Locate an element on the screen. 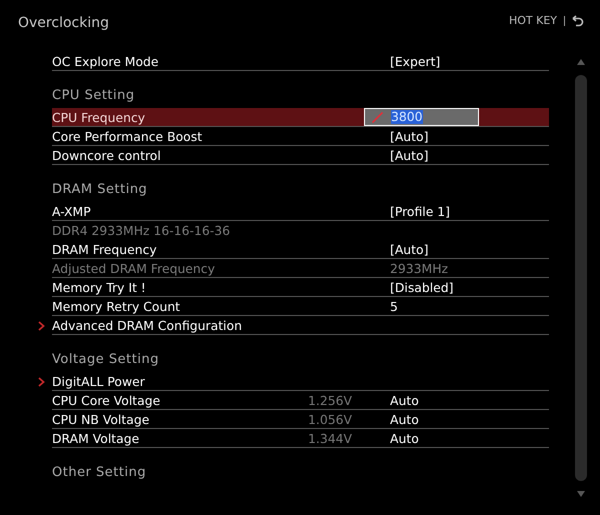 The image size is (600, 515). memory-info: DDR4 2933MHz 16-16-16-36 is located at coordinates (141, 231).